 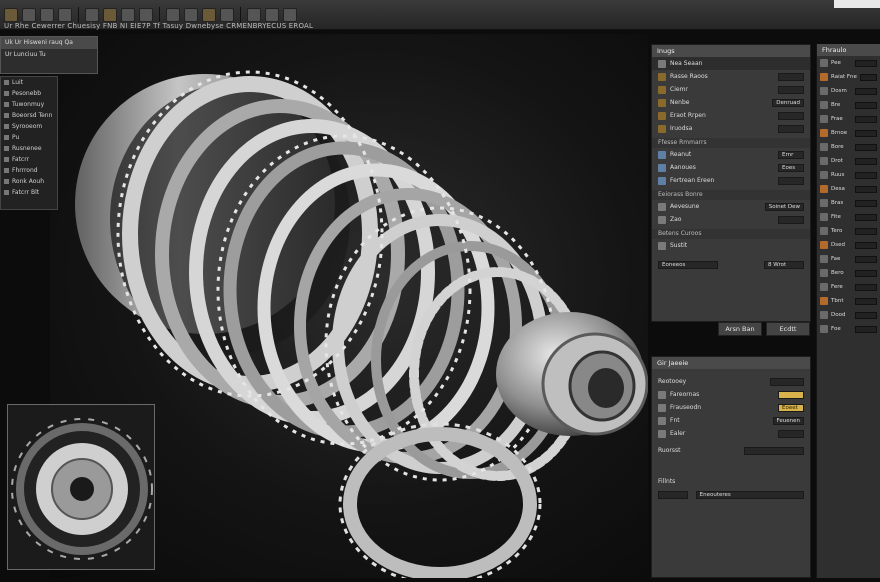 What do you see at coordinates (254, 14) in the screenshot?
I see `toolbar-camera-button` at bounding box center [254, 14].